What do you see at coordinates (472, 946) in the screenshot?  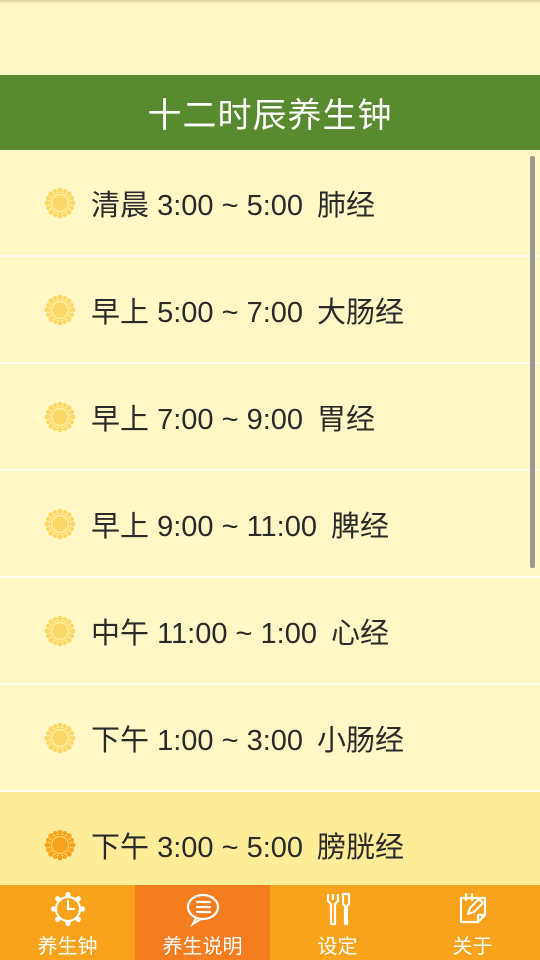 I see `tab-label: 关于` at bounding box center [472, 946].